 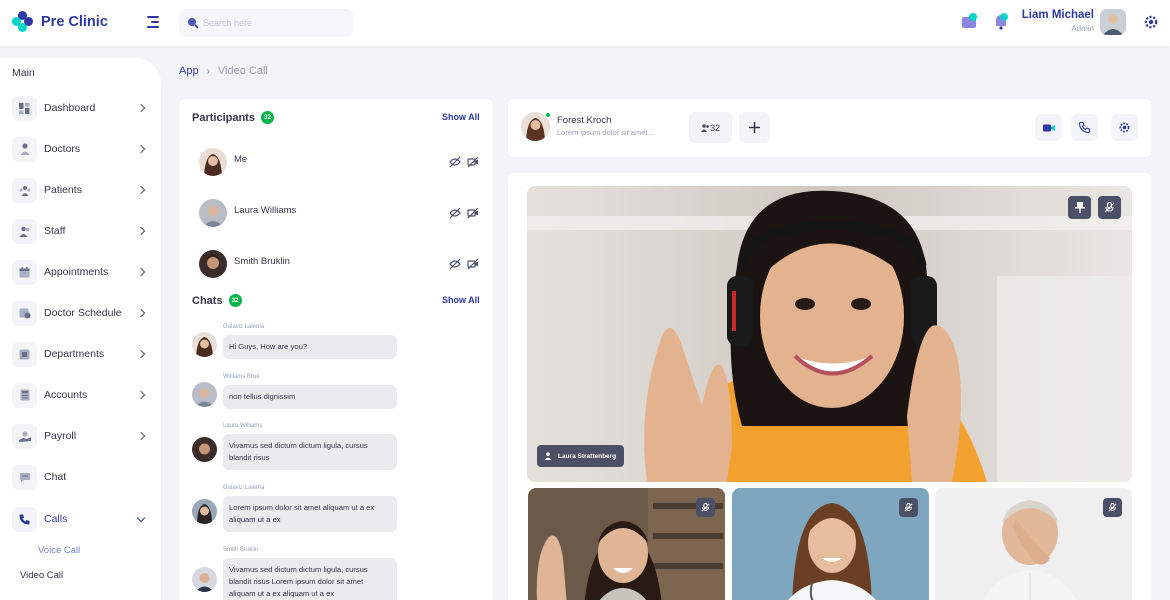 I want to click on sidebar-item-label: Payroll, so click(x=60, y=436).